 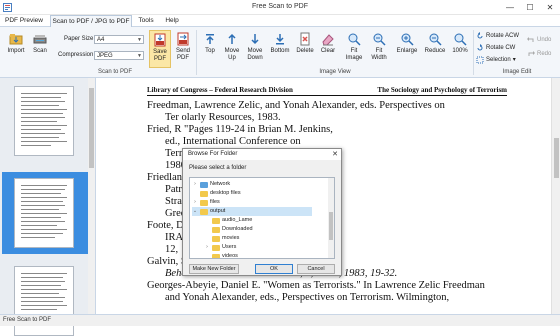 What do you see at coordinates (544, 40) in the screenshot?
I see `undo-label: Undo` at bounding box center [544, 40].